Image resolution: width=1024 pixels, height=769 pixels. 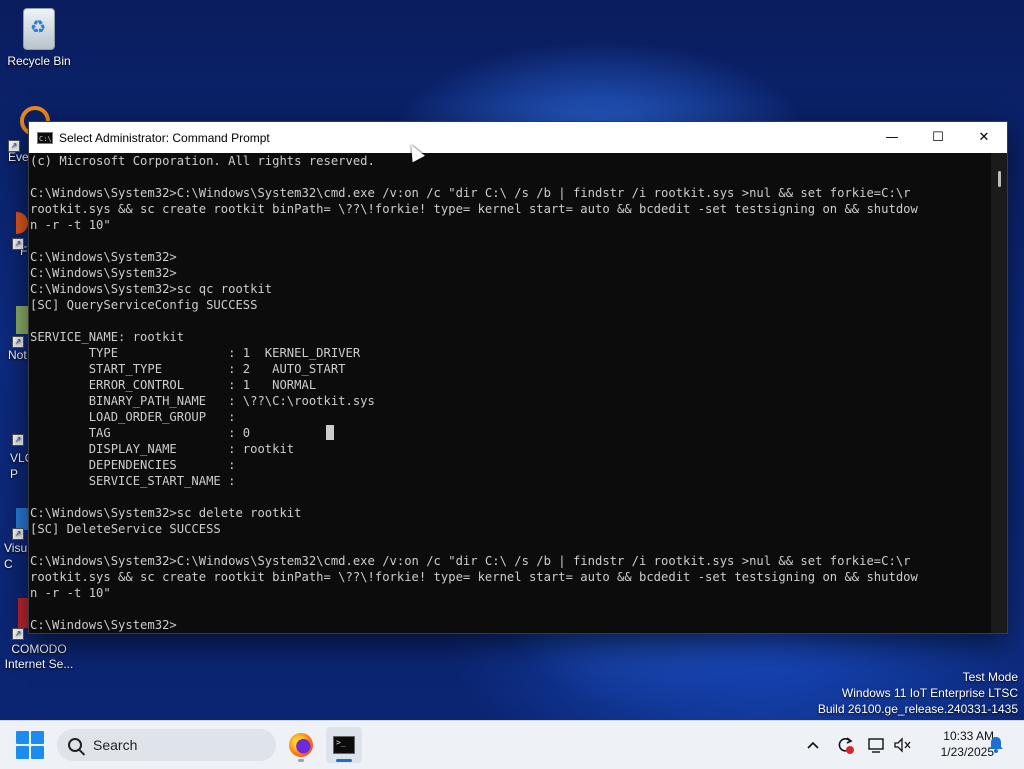 What do you see at coordinates (166, 745) in the screenshot?
I see `taskbar-search: Search` at bounding box center [166, 745].